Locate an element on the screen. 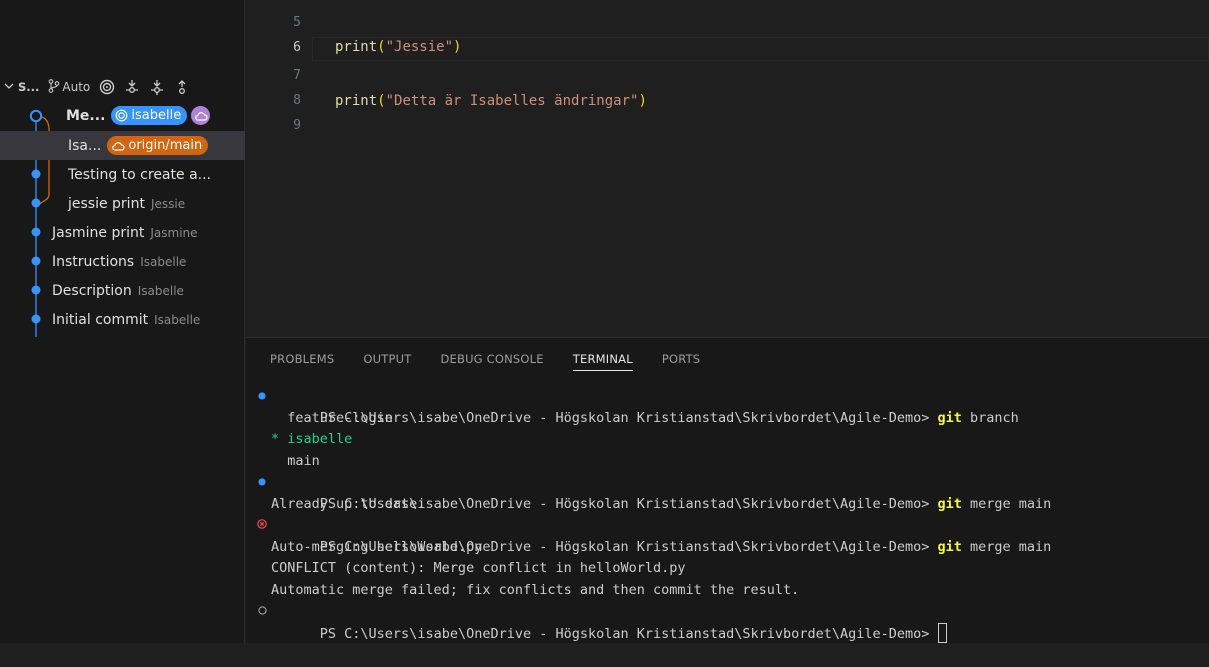 The width and height of the screenshot is (1209, 667). code-line: print("Jessie") is located at coordinates (398, 47).